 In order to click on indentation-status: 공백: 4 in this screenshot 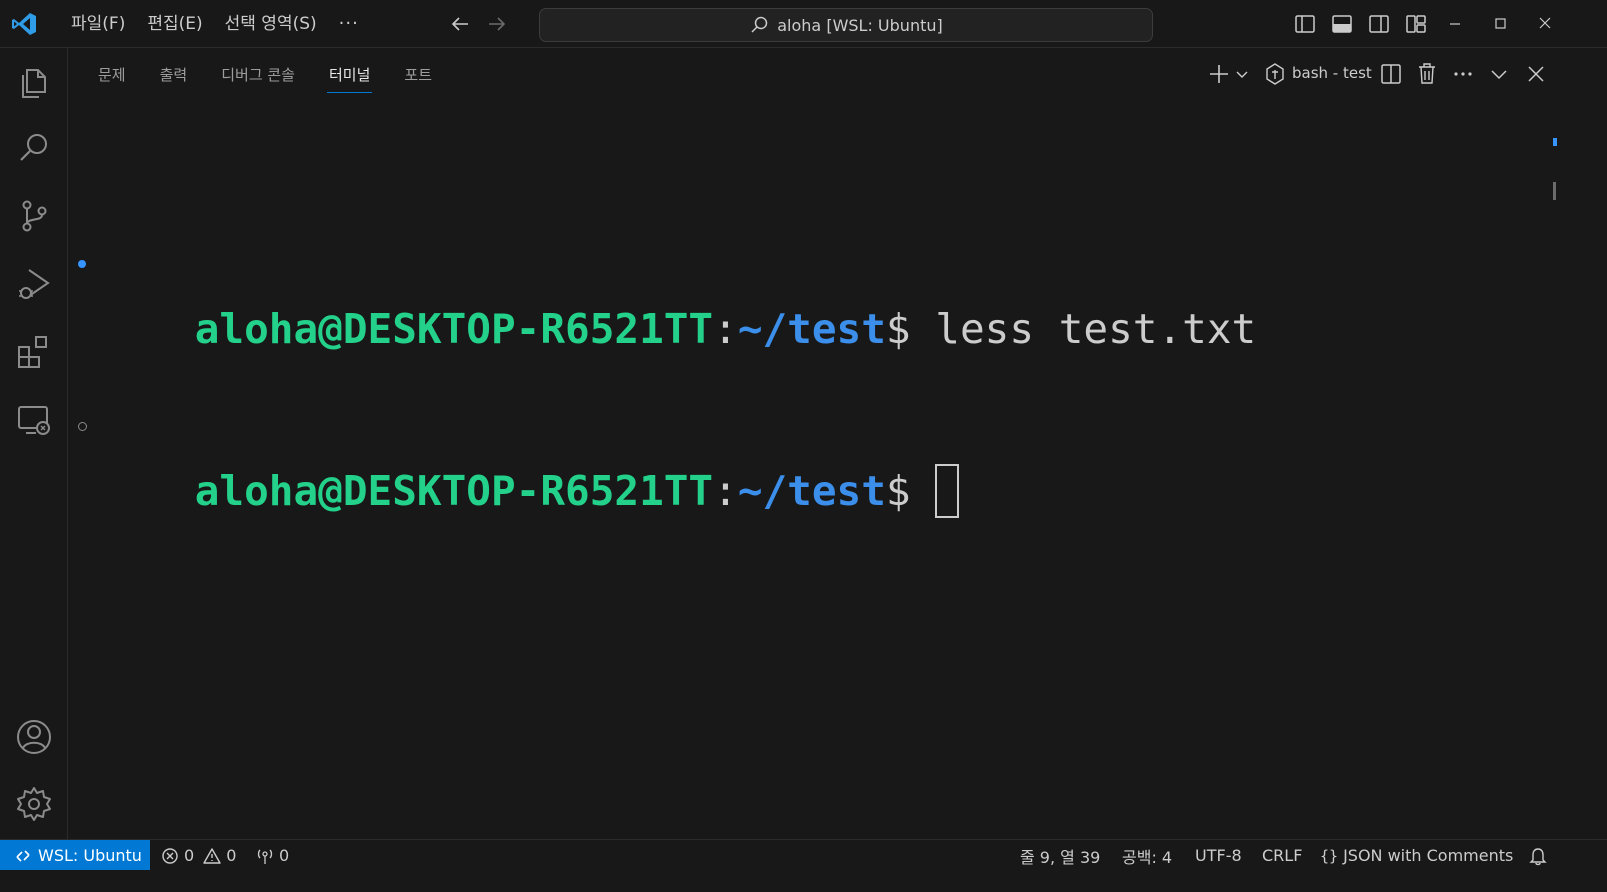, I will do `click(1147, 855)`.